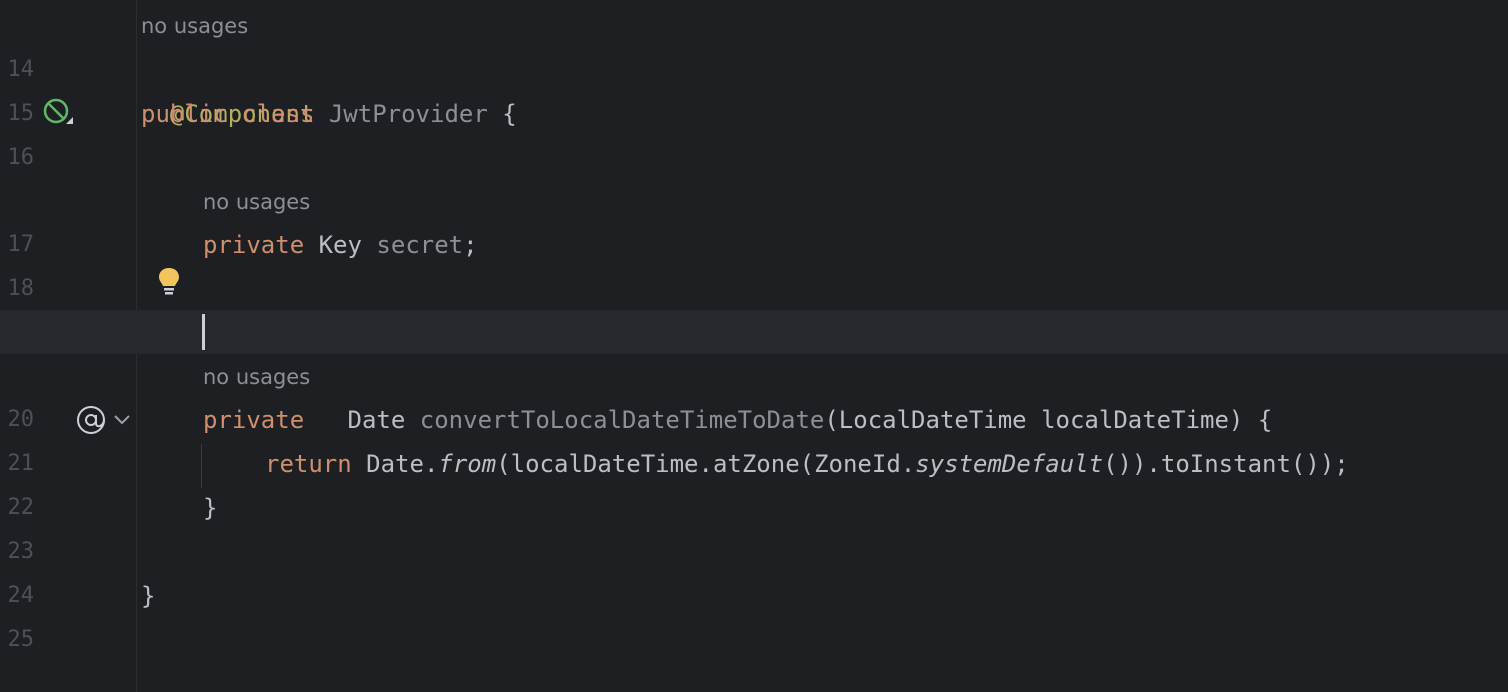 This screenshot has height=692, width=1508. What do you see at coordinates (21, 244) in the screenshot?
I see `line-number: 17` at bounding box center [21, 244].